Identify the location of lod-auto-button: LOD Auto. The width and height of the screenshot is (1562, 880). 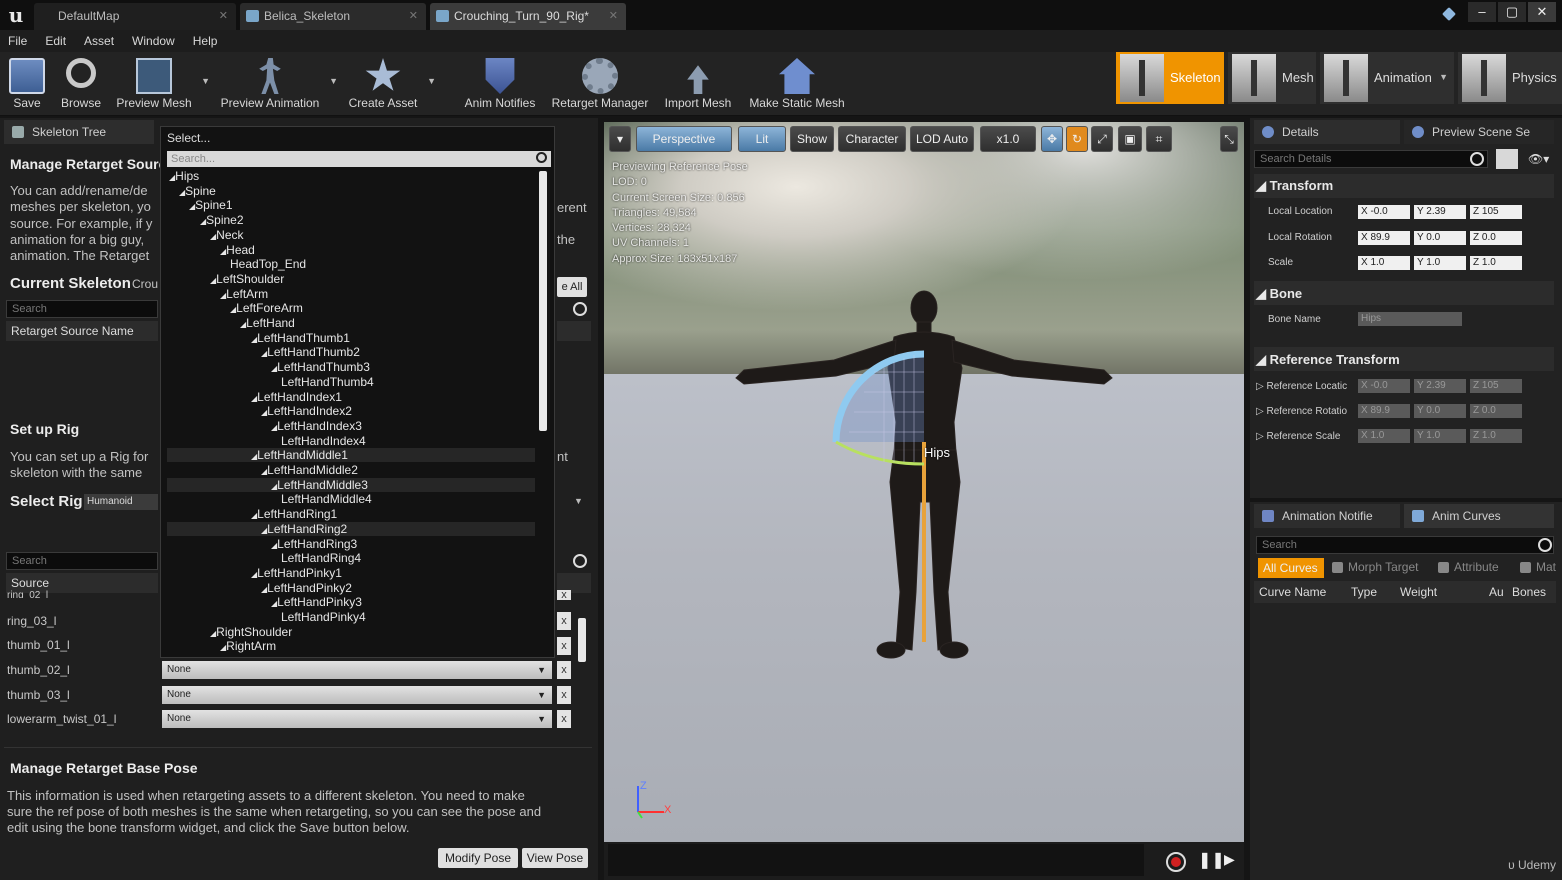
(942, 139).